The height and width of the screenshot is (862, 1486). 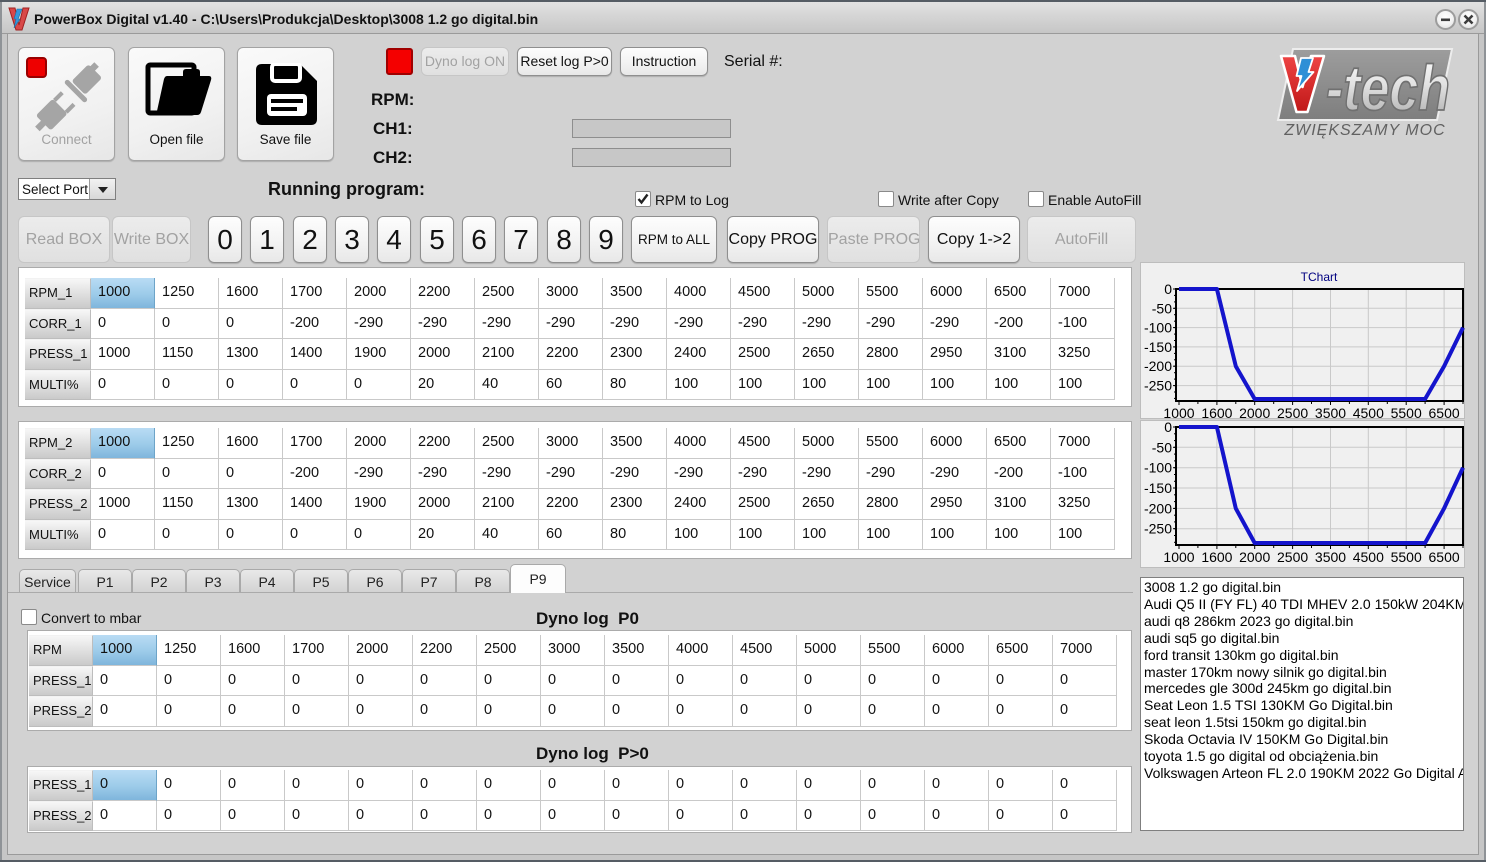 I want to click on svg-text: TChart, so click(x=1319, y=277).